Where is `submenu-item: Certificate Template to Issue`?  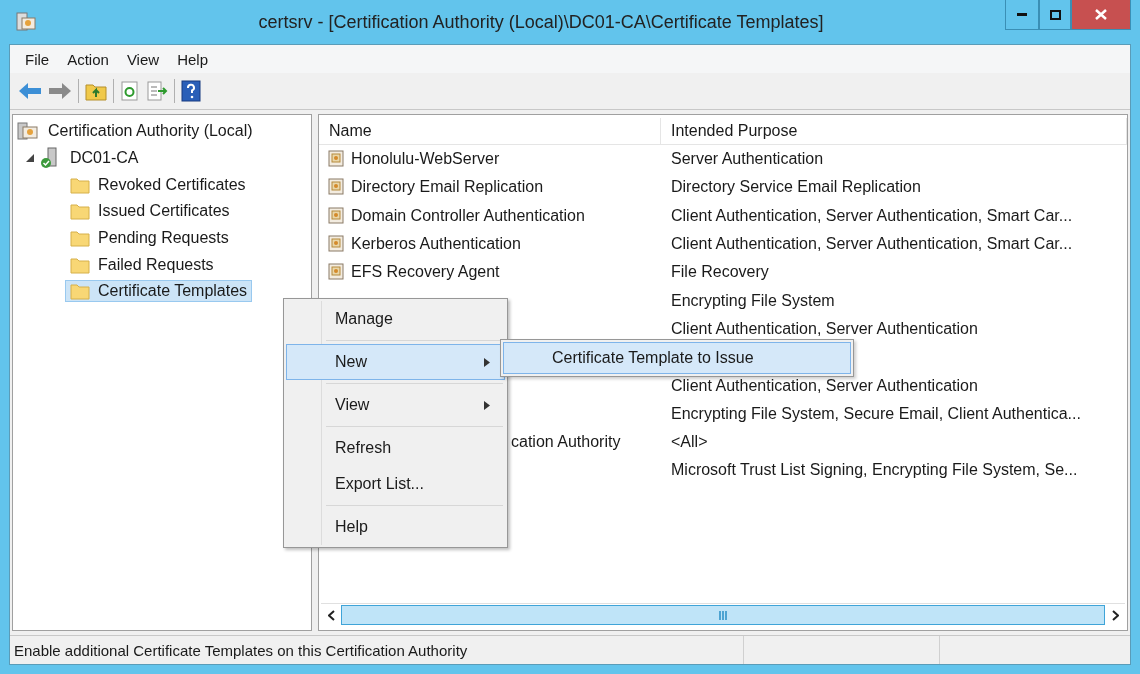 submenu-item: Certificate Template to Issue is located at coordinates (677, 358).